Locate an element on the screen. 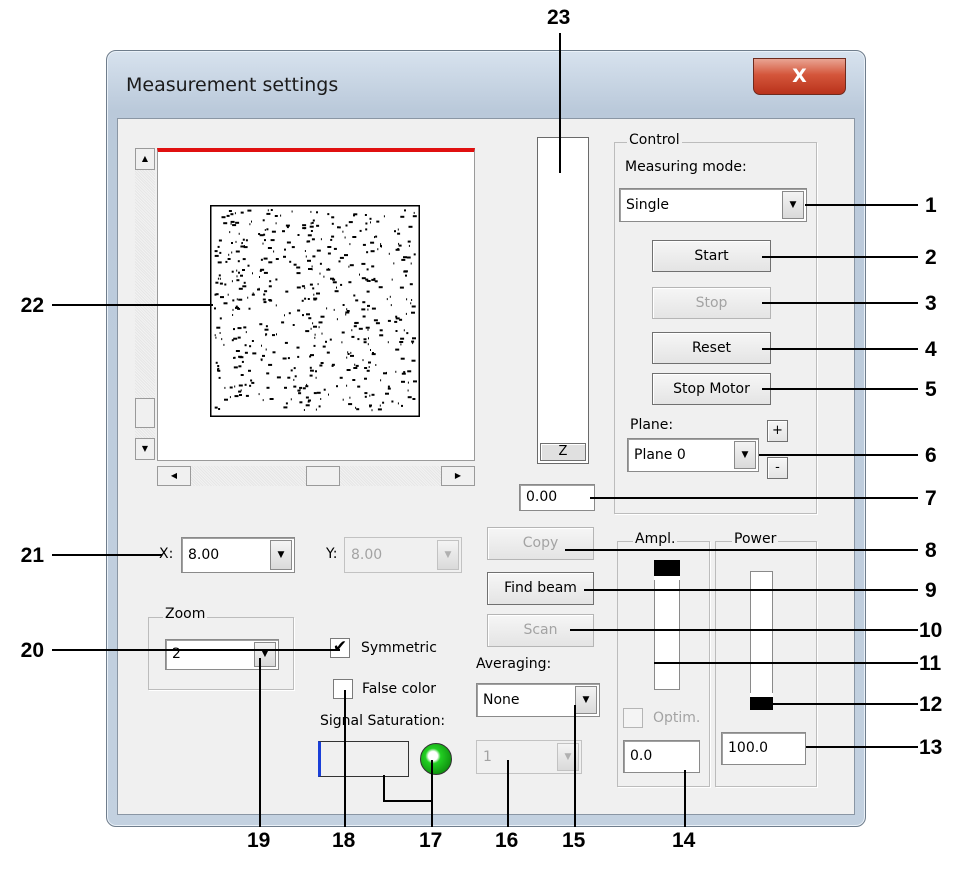 The height and width of the screenshot is (876, 958). plane-value: Plane 0 is located at coordinates (660, 455).